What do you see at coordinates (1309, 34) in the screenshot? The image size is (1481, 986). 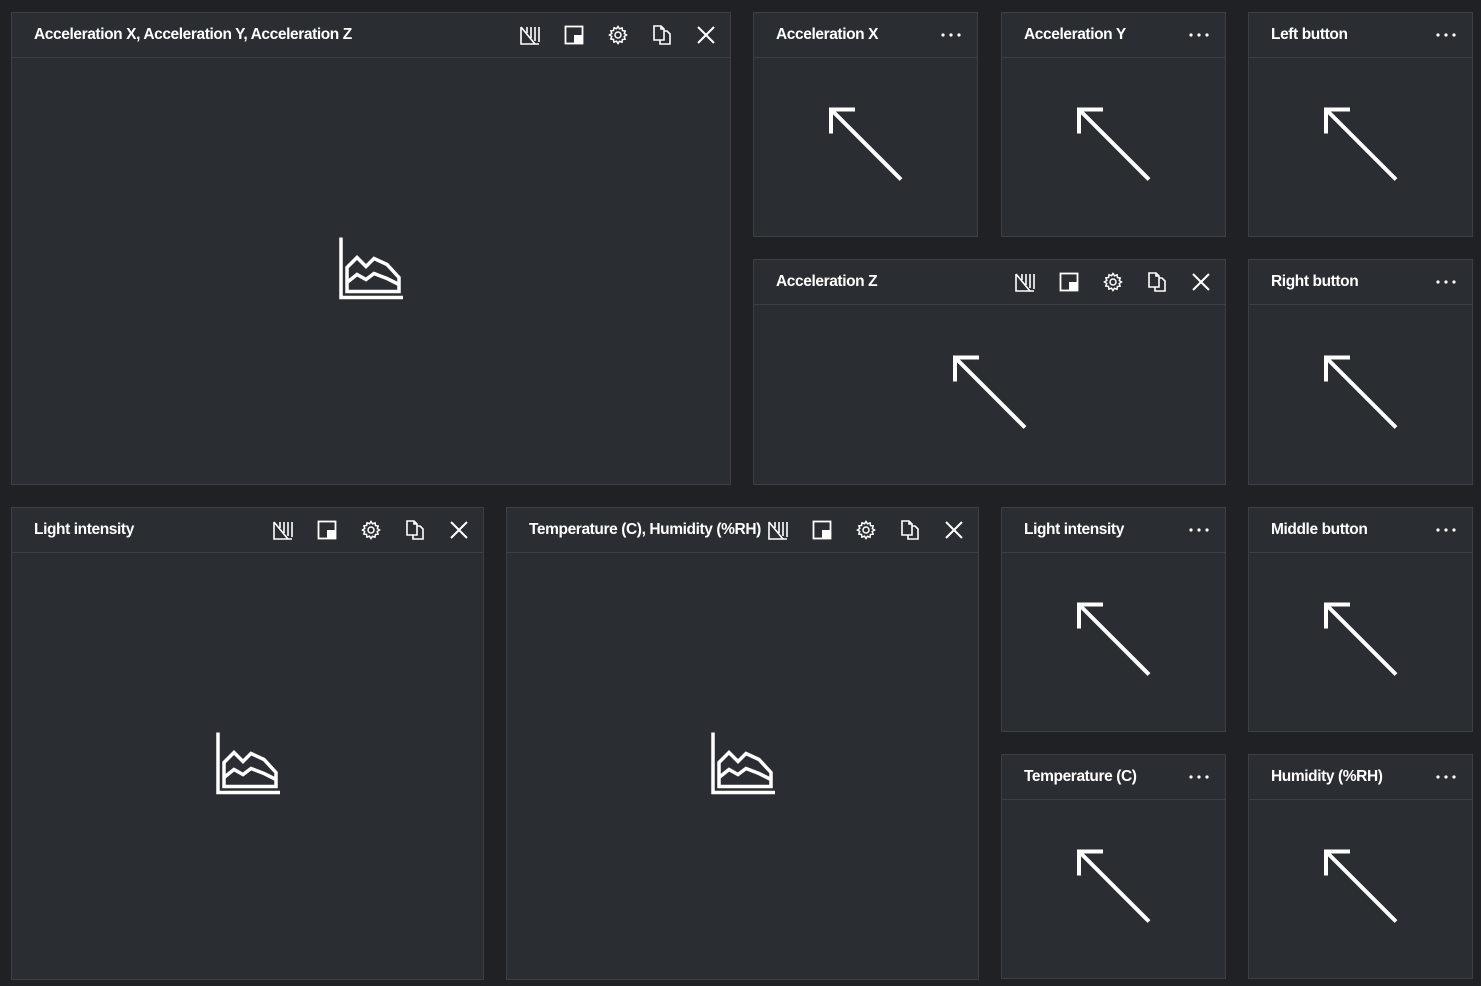 I see `tile-title: Left button` at bounding box center [1309, 34].